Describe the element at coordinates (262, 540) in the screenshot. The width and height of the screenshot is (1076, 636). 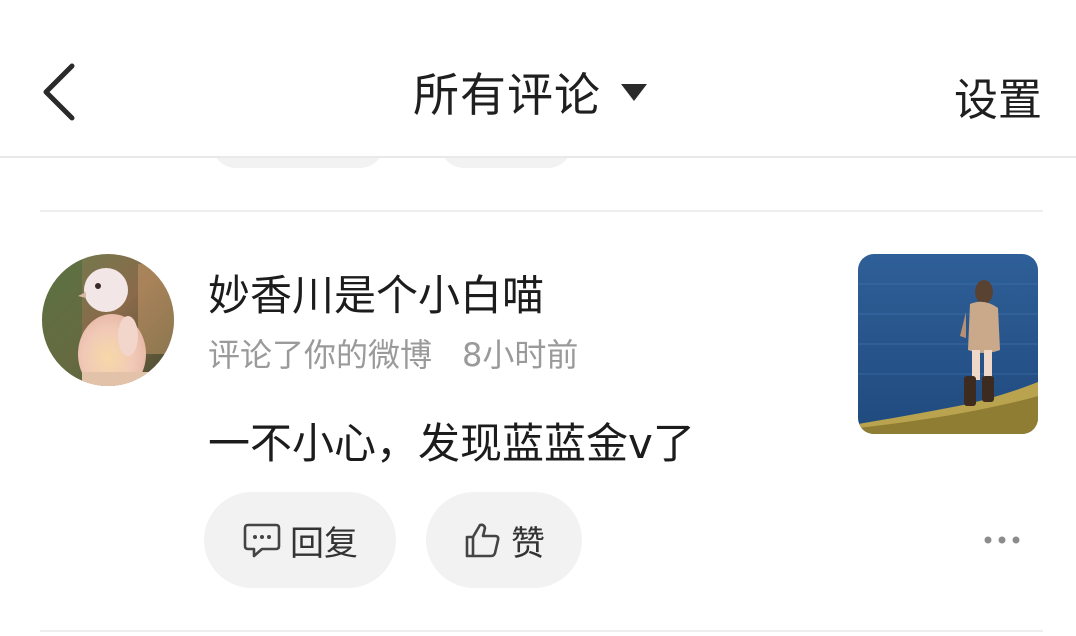
I see `comment-icon` at that location.